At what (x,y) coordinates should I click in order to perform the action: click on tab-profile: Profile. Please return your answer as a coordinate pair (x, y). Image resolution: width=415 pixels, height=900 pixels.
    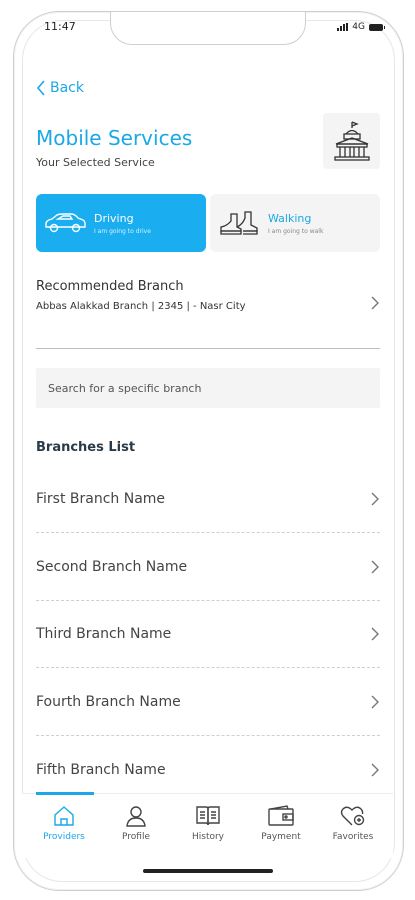
    Looking at the image, I should click on (136, 823).